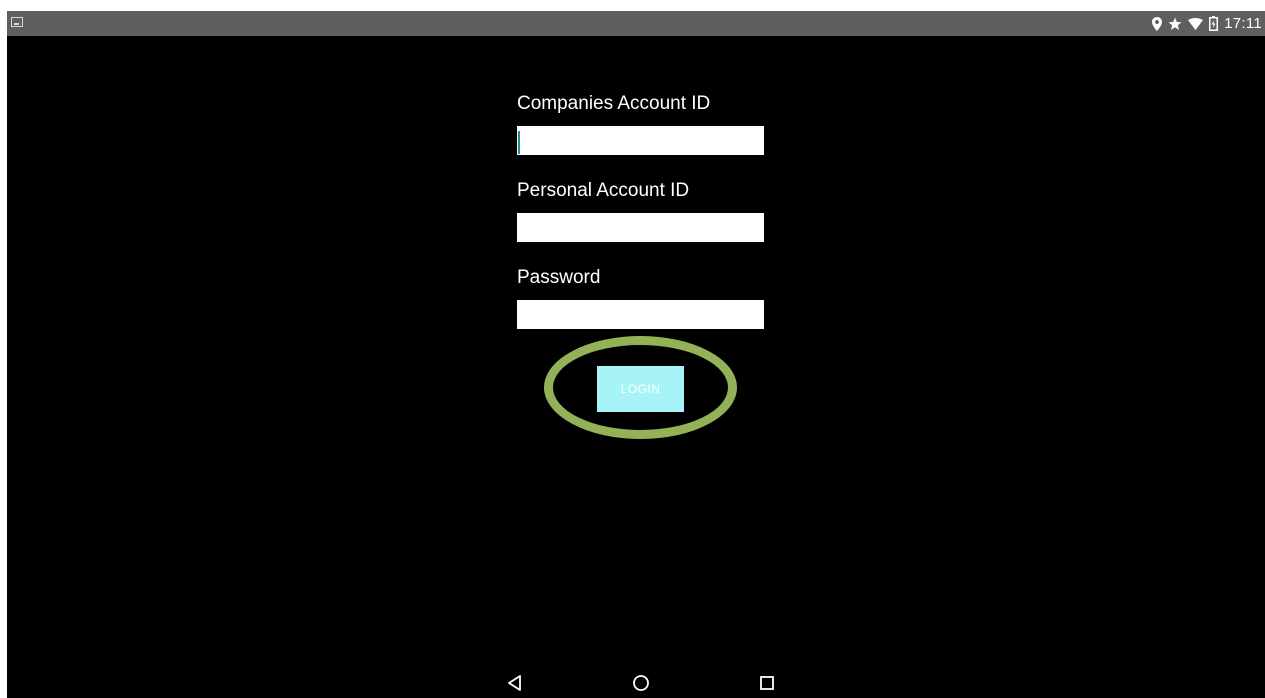 This screenshot has width=1265, height=698. I want to click on status-icons: 17:11, so click(1207, 23).